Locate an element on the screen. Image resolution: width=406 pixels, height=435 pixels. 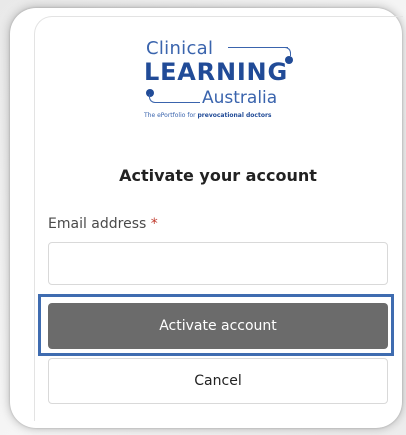
logo-text-australia: Australia is located at coordinates (240, 98).